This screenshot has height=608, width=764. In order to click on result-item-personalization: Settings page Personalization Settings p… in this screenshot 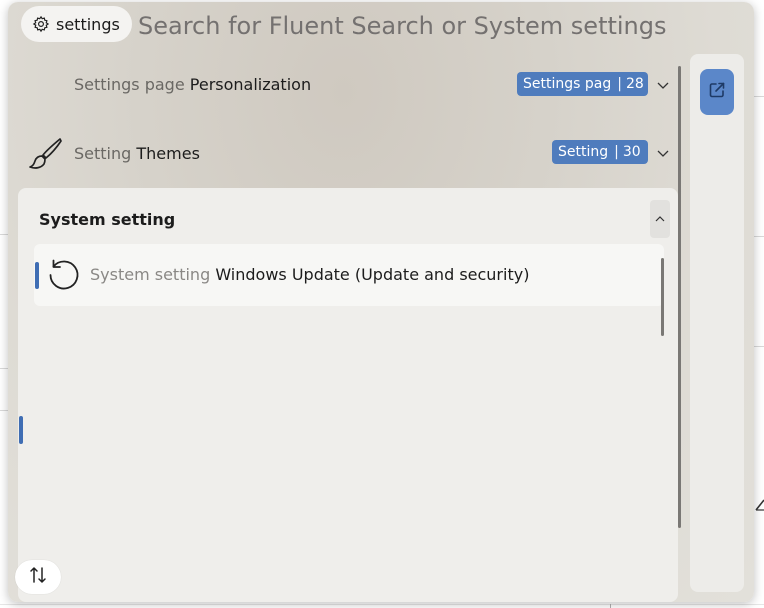, I will do `click(348, 84)`.